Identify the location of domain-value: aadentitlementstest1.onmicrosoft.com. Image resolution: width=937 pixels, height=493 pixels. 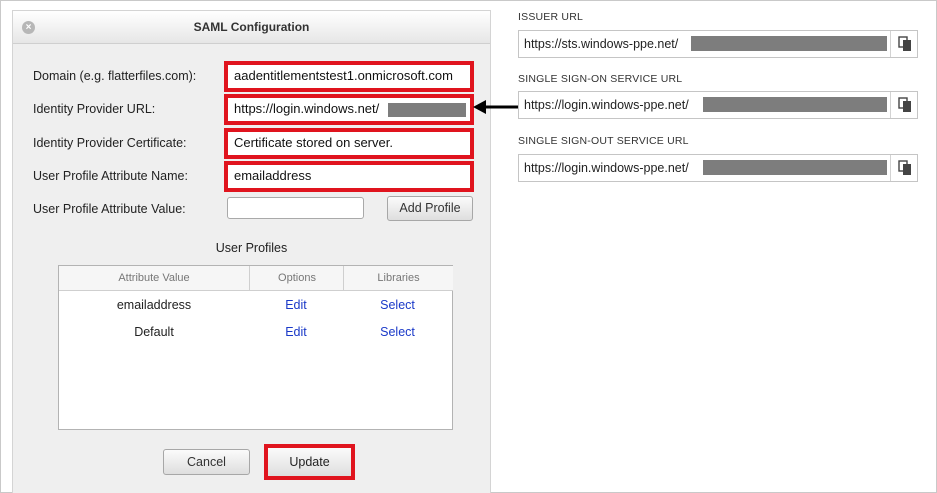
(343, 75).